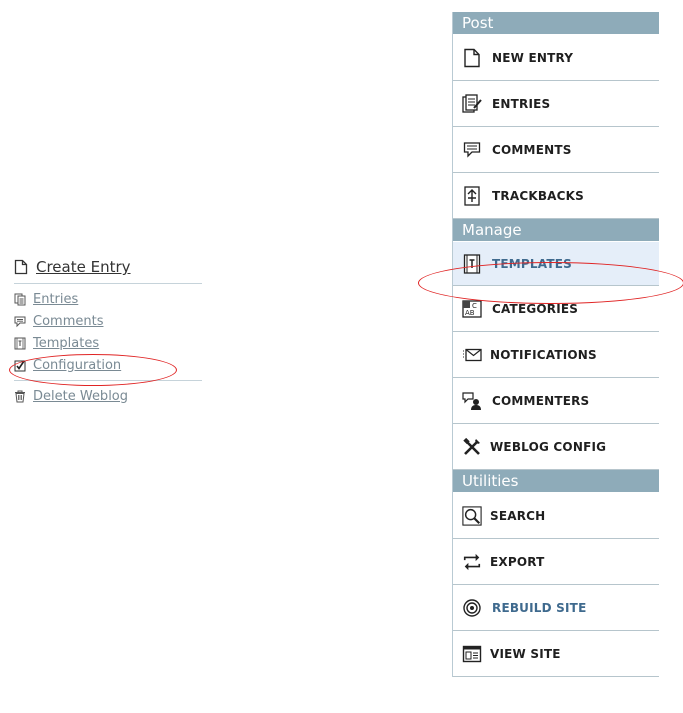 This screenshot has height=713, width=683. Describe the element at coordinates (20, 396) in the screenshot. I see `trash-icon` at that location.